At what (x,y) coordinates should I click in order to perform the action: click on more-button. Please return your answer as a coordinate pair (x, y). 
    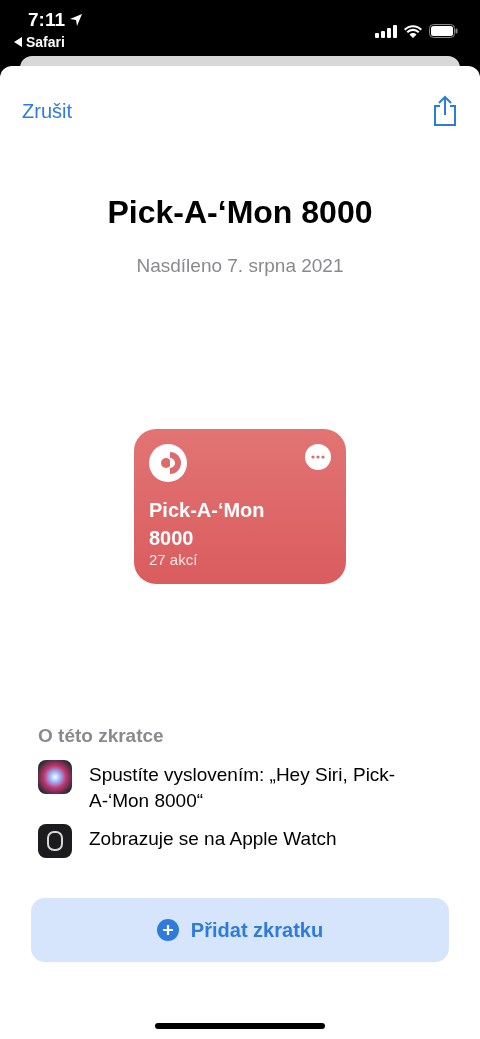
    Looking at the image, I should click on (318, 456).